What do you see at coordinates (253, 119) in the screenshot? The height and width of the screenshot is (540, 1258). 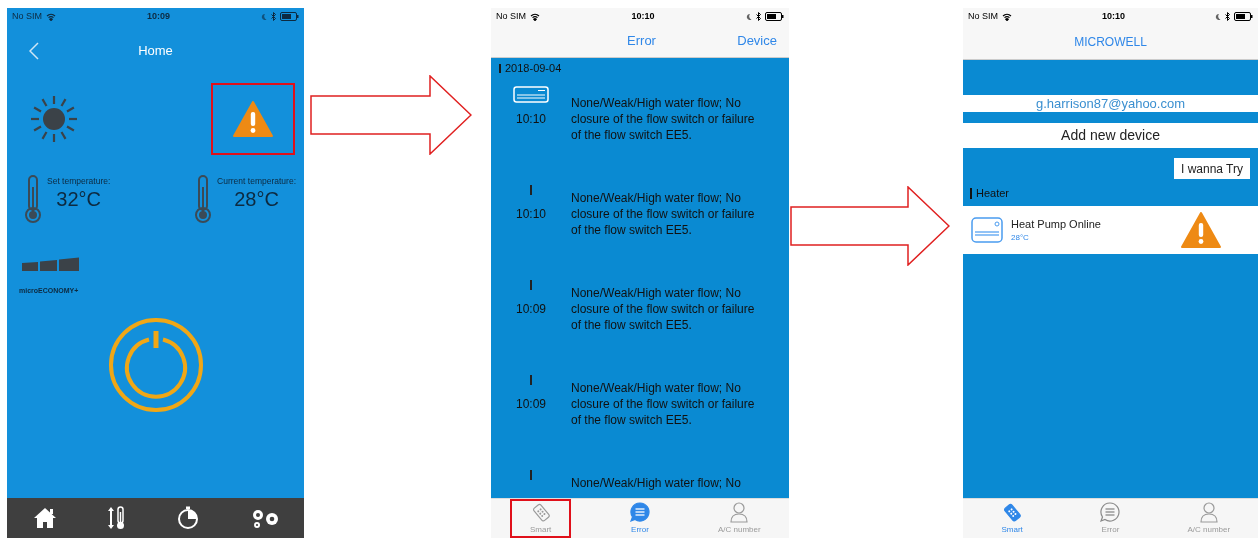 I see `warning-icon` at bounding box center [253, 119].